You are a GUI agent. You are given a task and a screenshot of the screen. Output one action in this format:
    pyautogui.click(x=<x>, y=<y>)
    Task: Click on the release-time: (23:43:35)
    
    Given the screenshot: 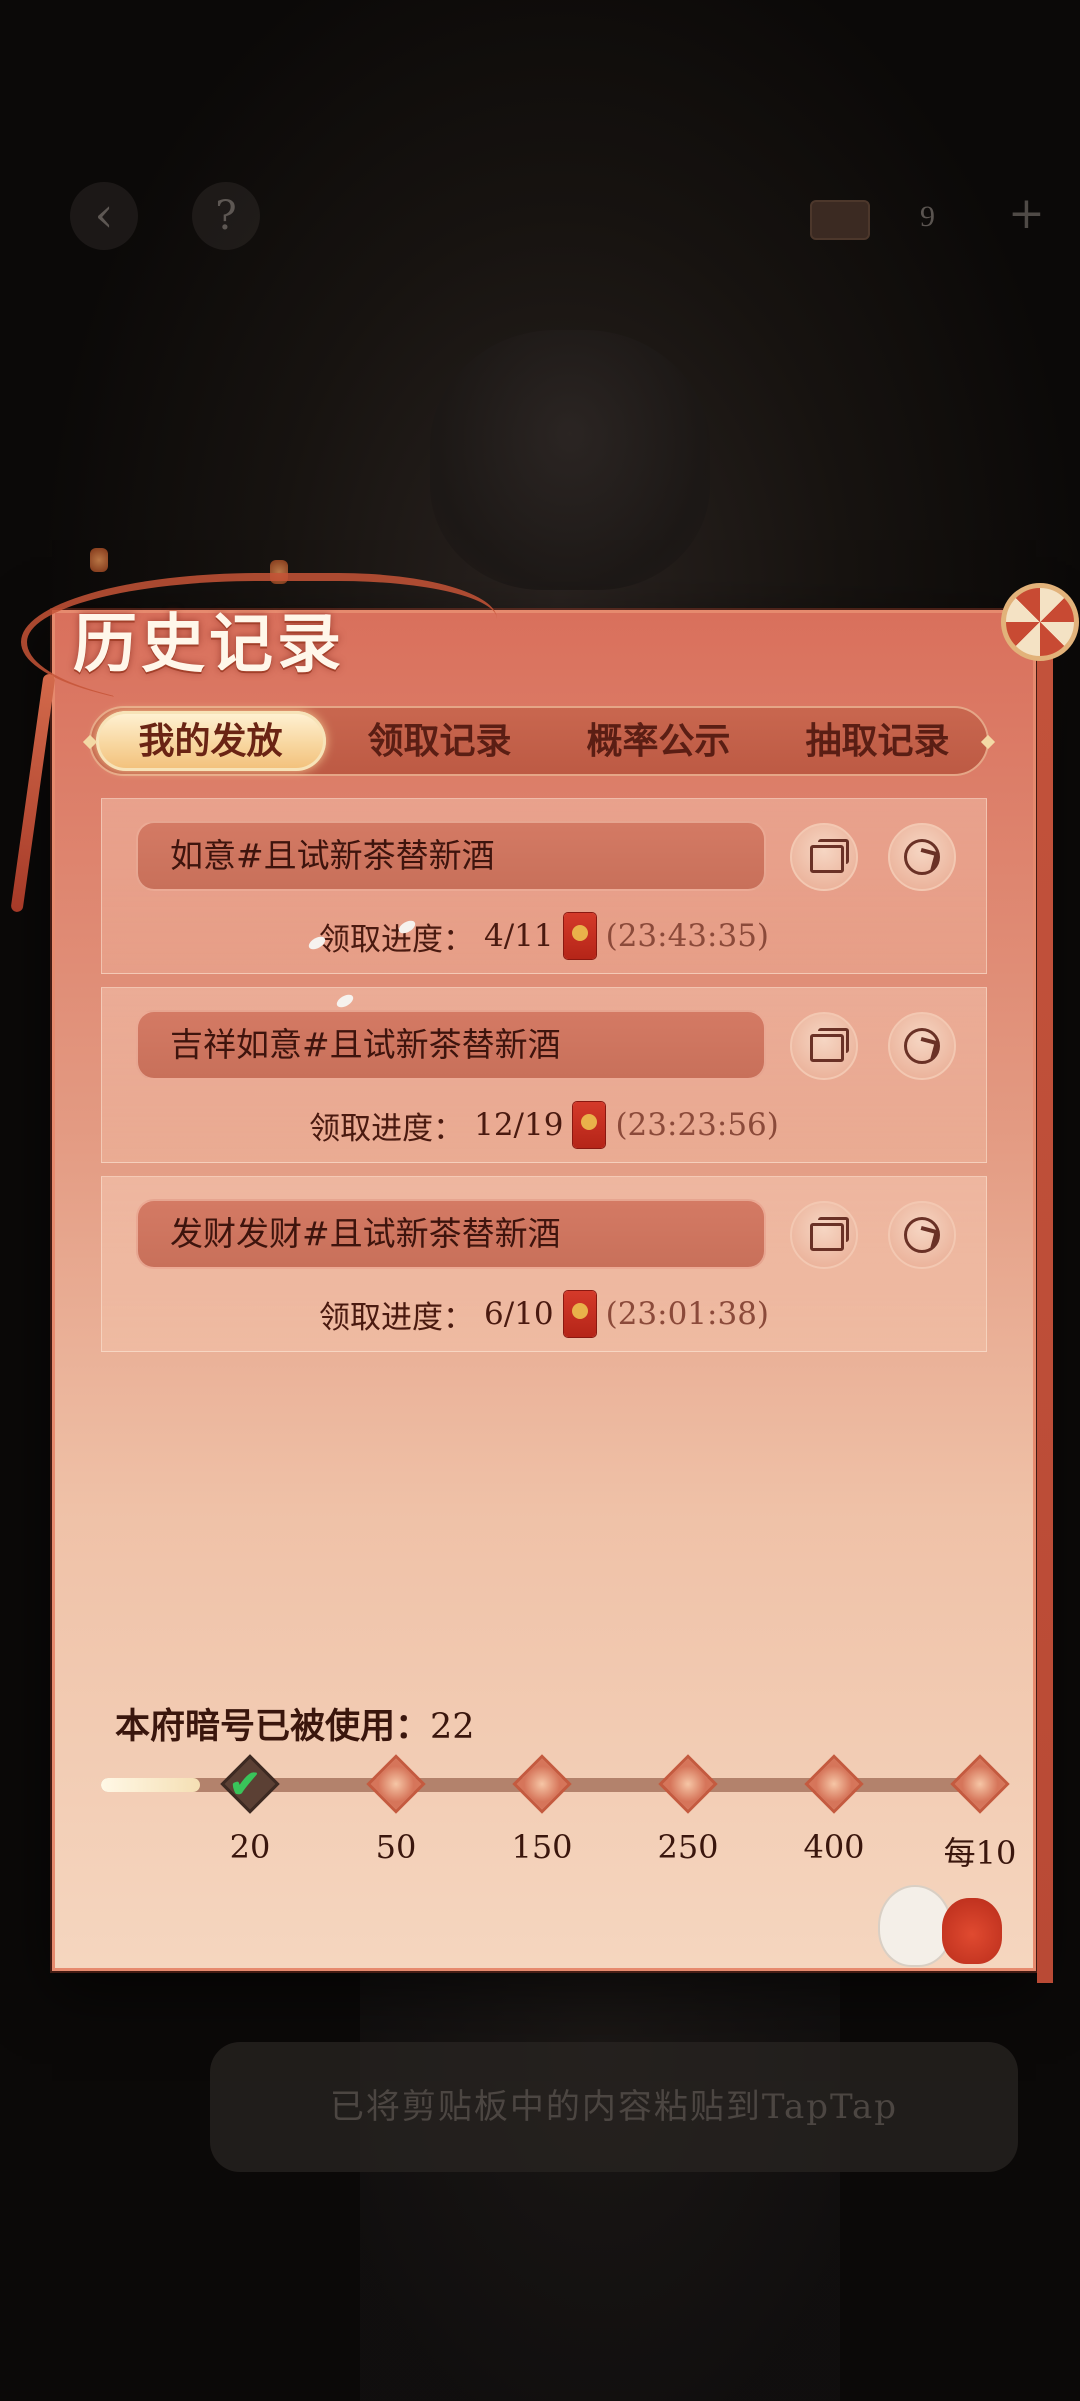 What is the action you would take?
    pyautogui.click(x=687, y=936)
    